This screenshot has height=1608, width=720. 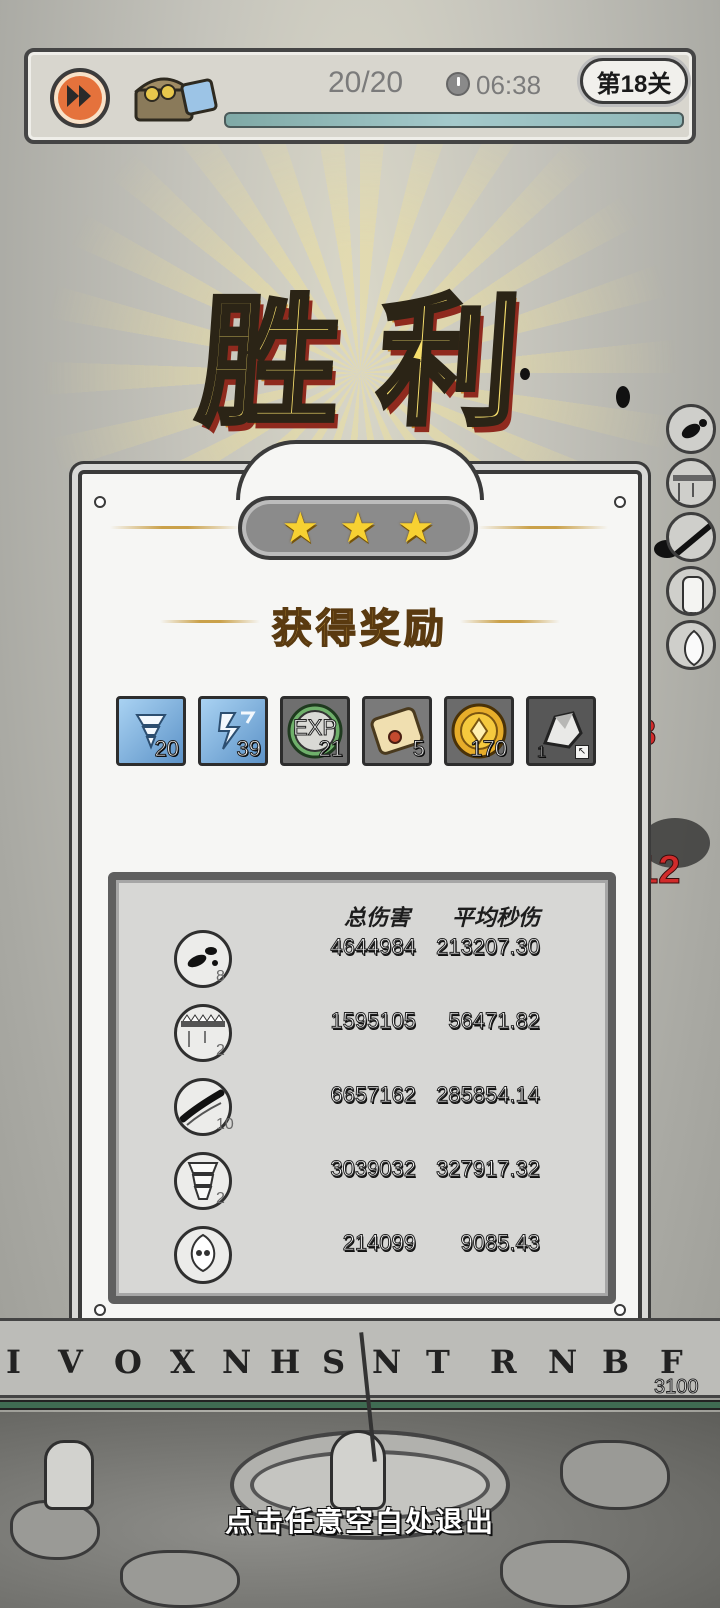 What do you see at coordinates (691, 429) in the screenshot?
I see `side-skill-ink-splash-icon` at bounding box center [691, 429].